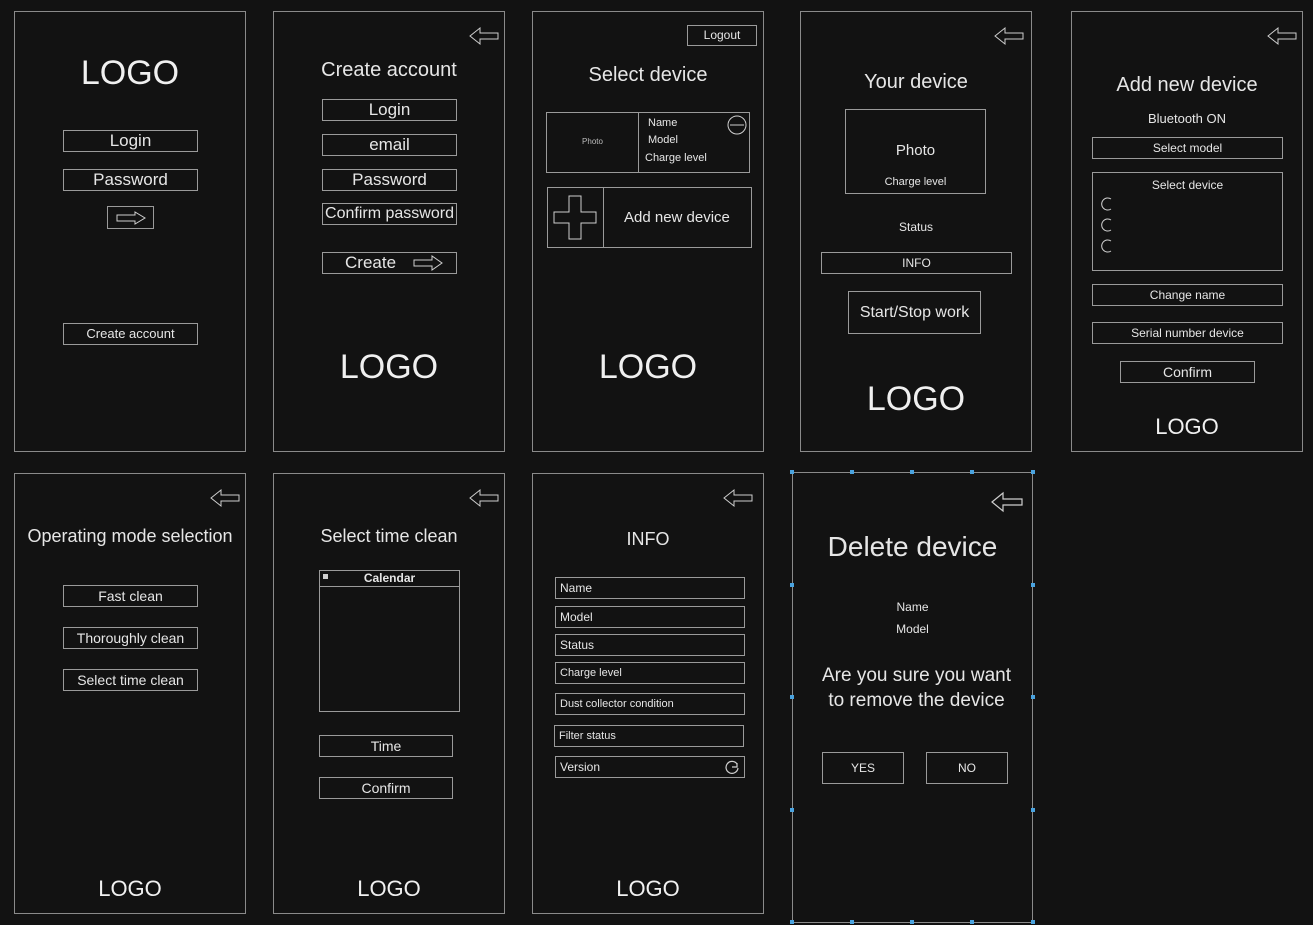 The image size is (1313, 925). I want to click on no-button: NO, so click(967, 768).